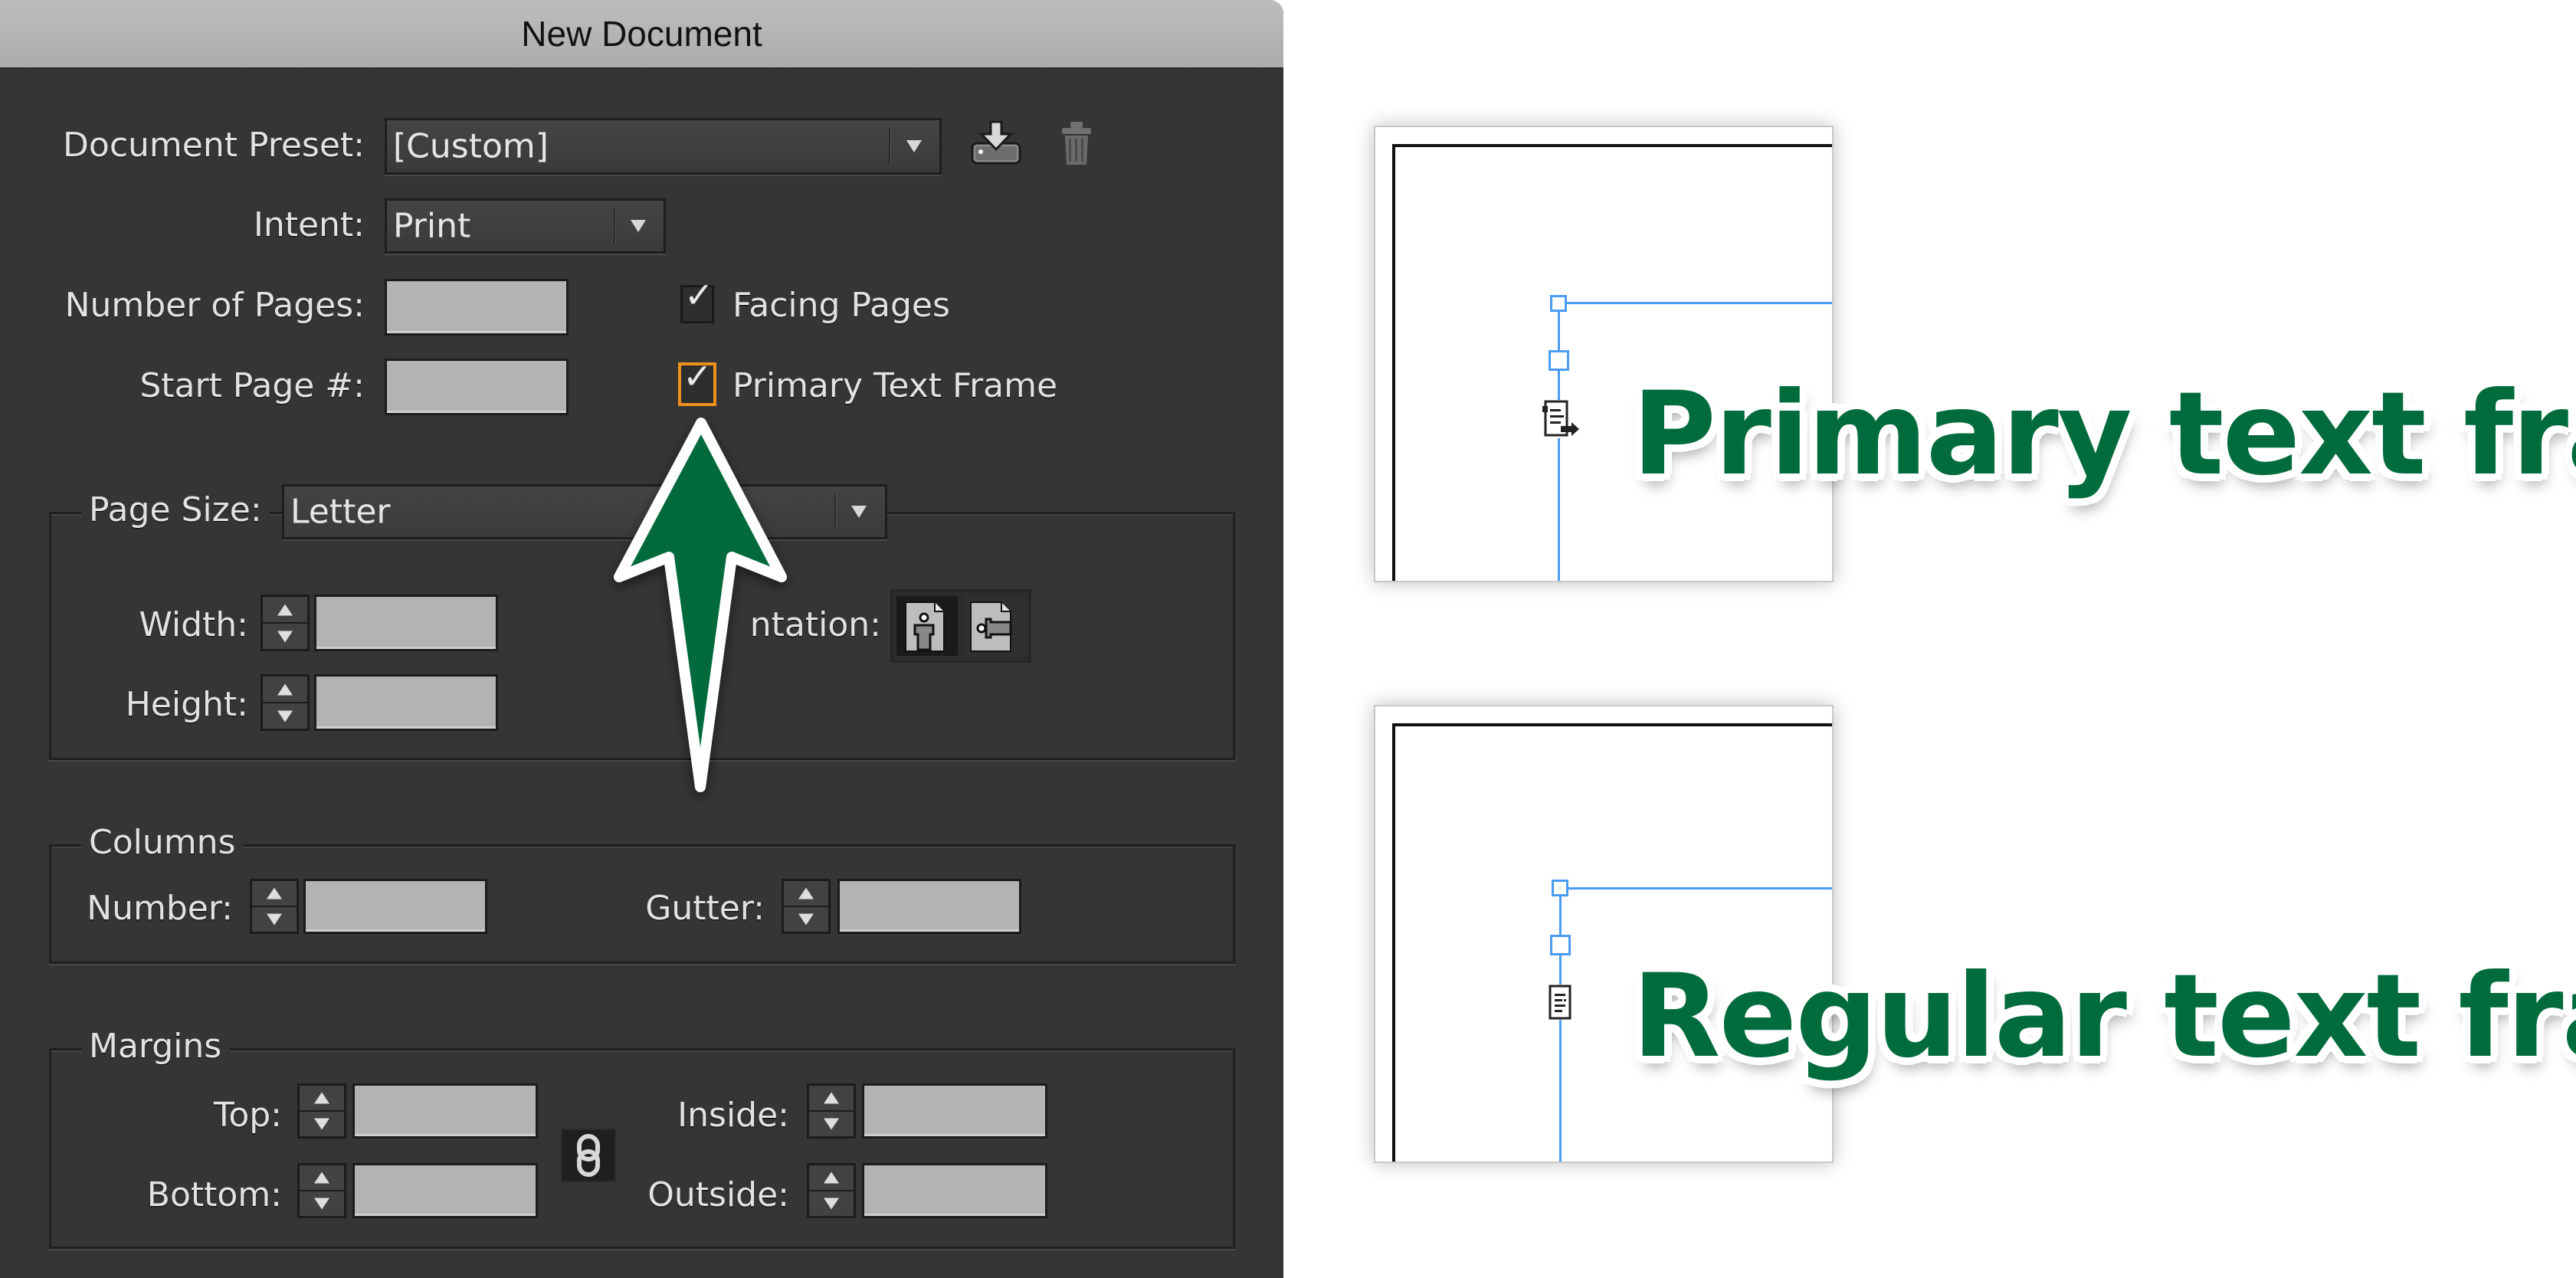  I want to click on regular-text-frame-icon, so click(1560, 1002).